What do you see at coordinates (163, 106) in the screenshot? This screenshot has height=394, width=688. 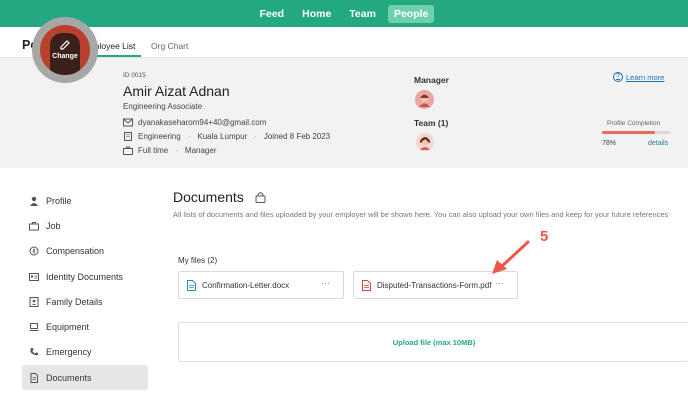 I see `employee-role: Engineering Associate` at bounding box center [163, 106].